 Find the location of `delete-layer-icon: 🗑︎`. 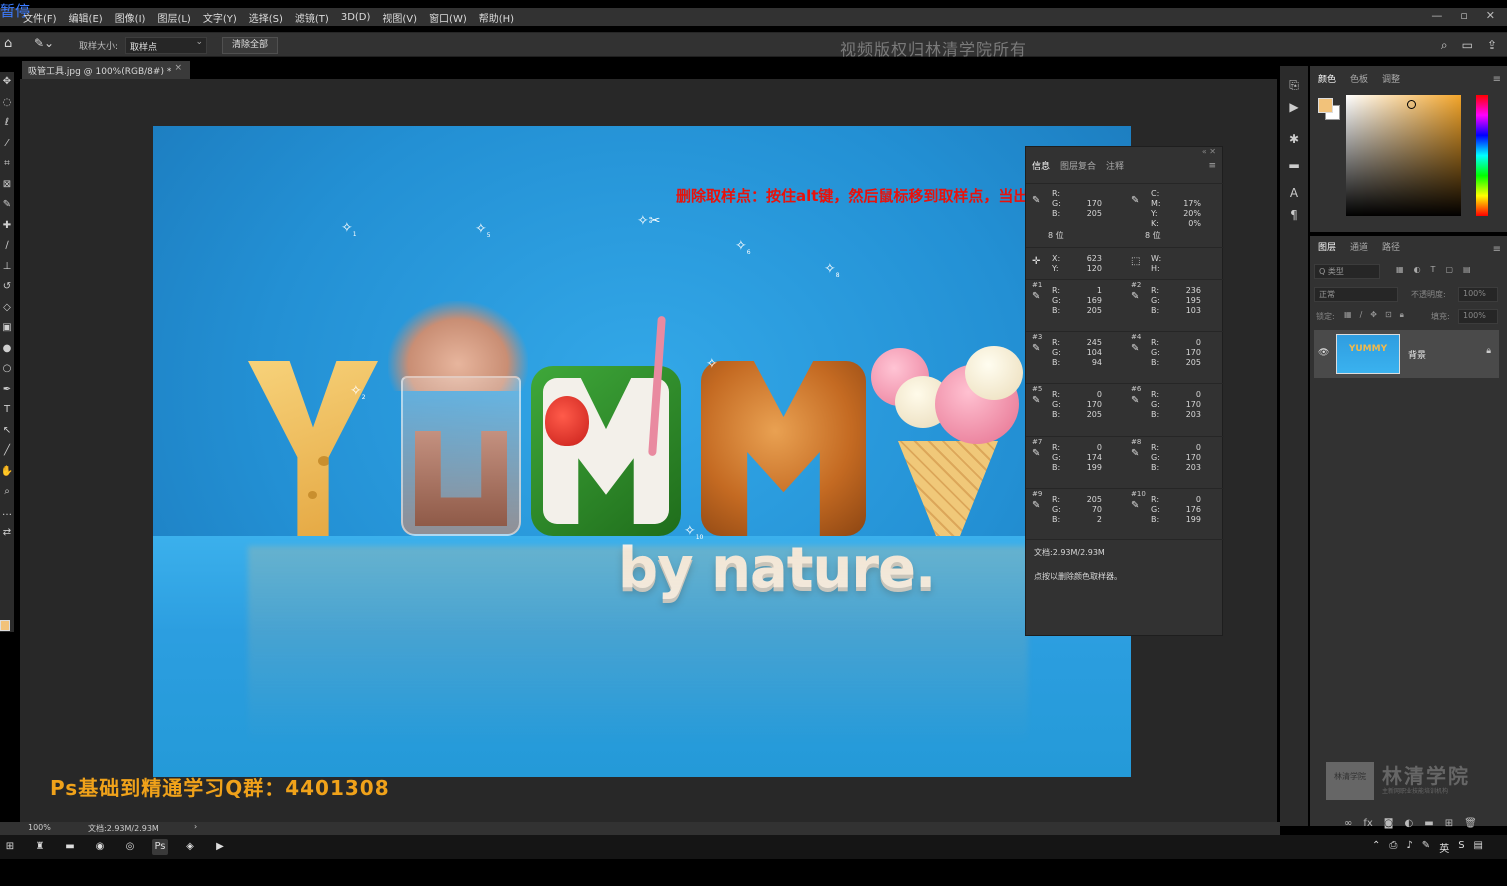

delete-layer-icon: 🗑︎ is located at coordinates (1470, 823).